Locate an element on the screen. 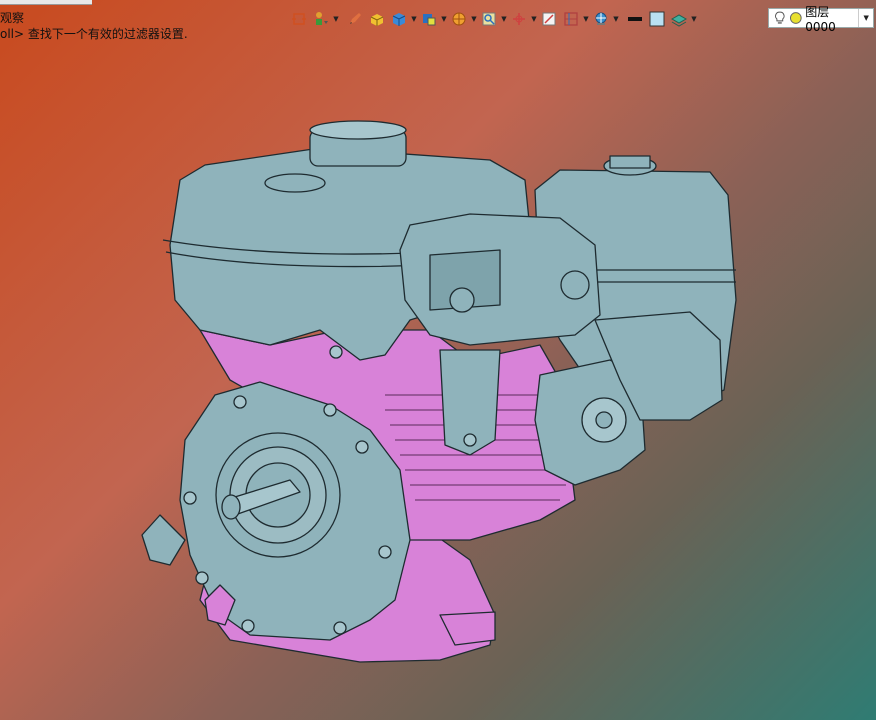  zoom-icon is located at coordinates (489, 19).